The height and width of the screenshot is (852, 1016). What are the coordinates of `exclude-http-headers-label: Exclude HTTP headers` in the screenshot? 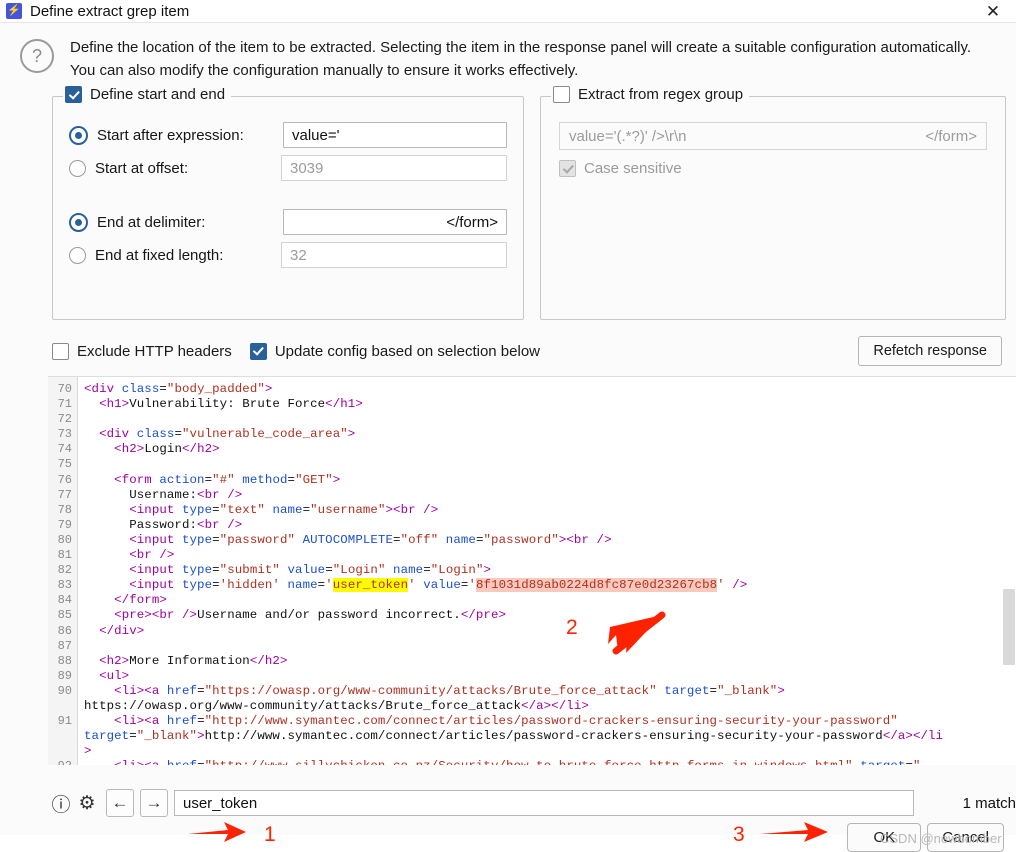 It's located at (154, 351).